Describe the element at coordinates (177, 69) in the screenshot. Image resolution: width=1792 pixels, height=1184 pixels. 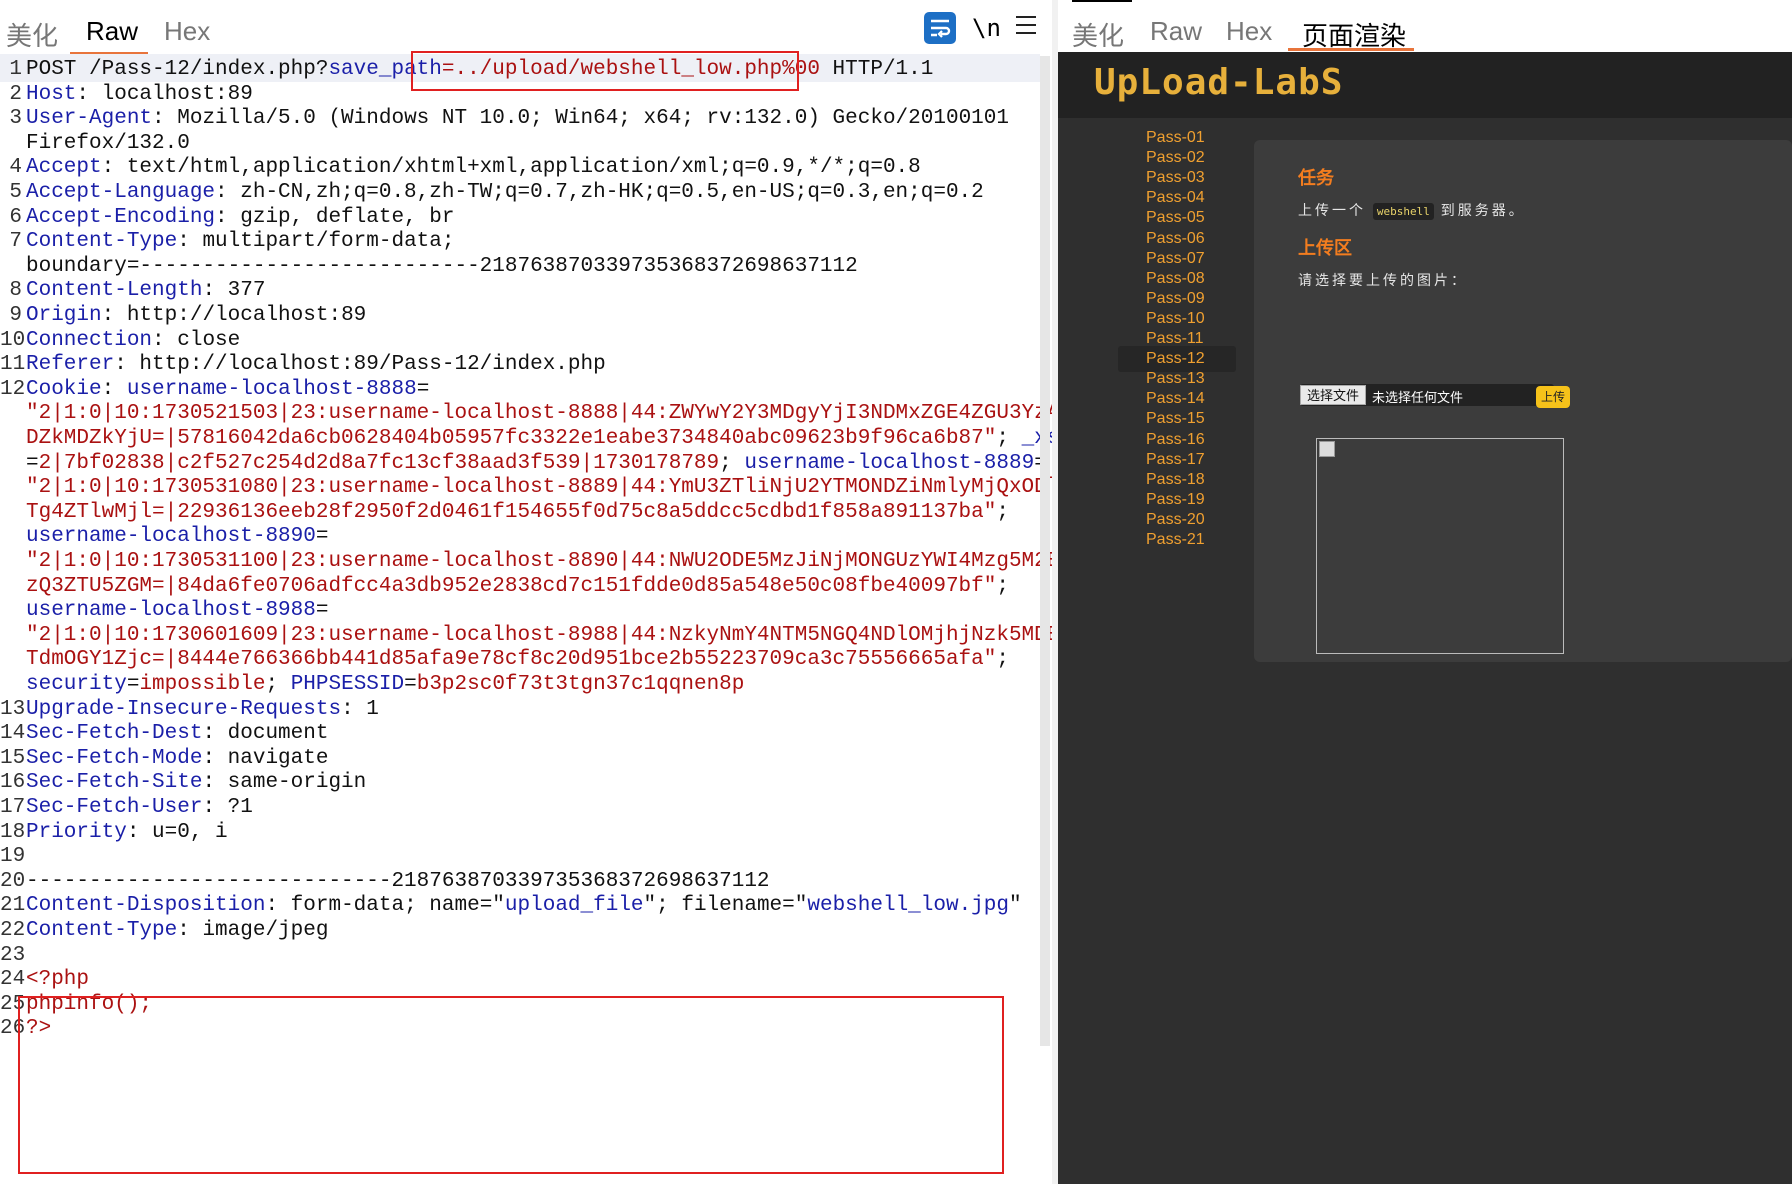
I see `code-text: POST /Pass-12/index.php?` at that location.